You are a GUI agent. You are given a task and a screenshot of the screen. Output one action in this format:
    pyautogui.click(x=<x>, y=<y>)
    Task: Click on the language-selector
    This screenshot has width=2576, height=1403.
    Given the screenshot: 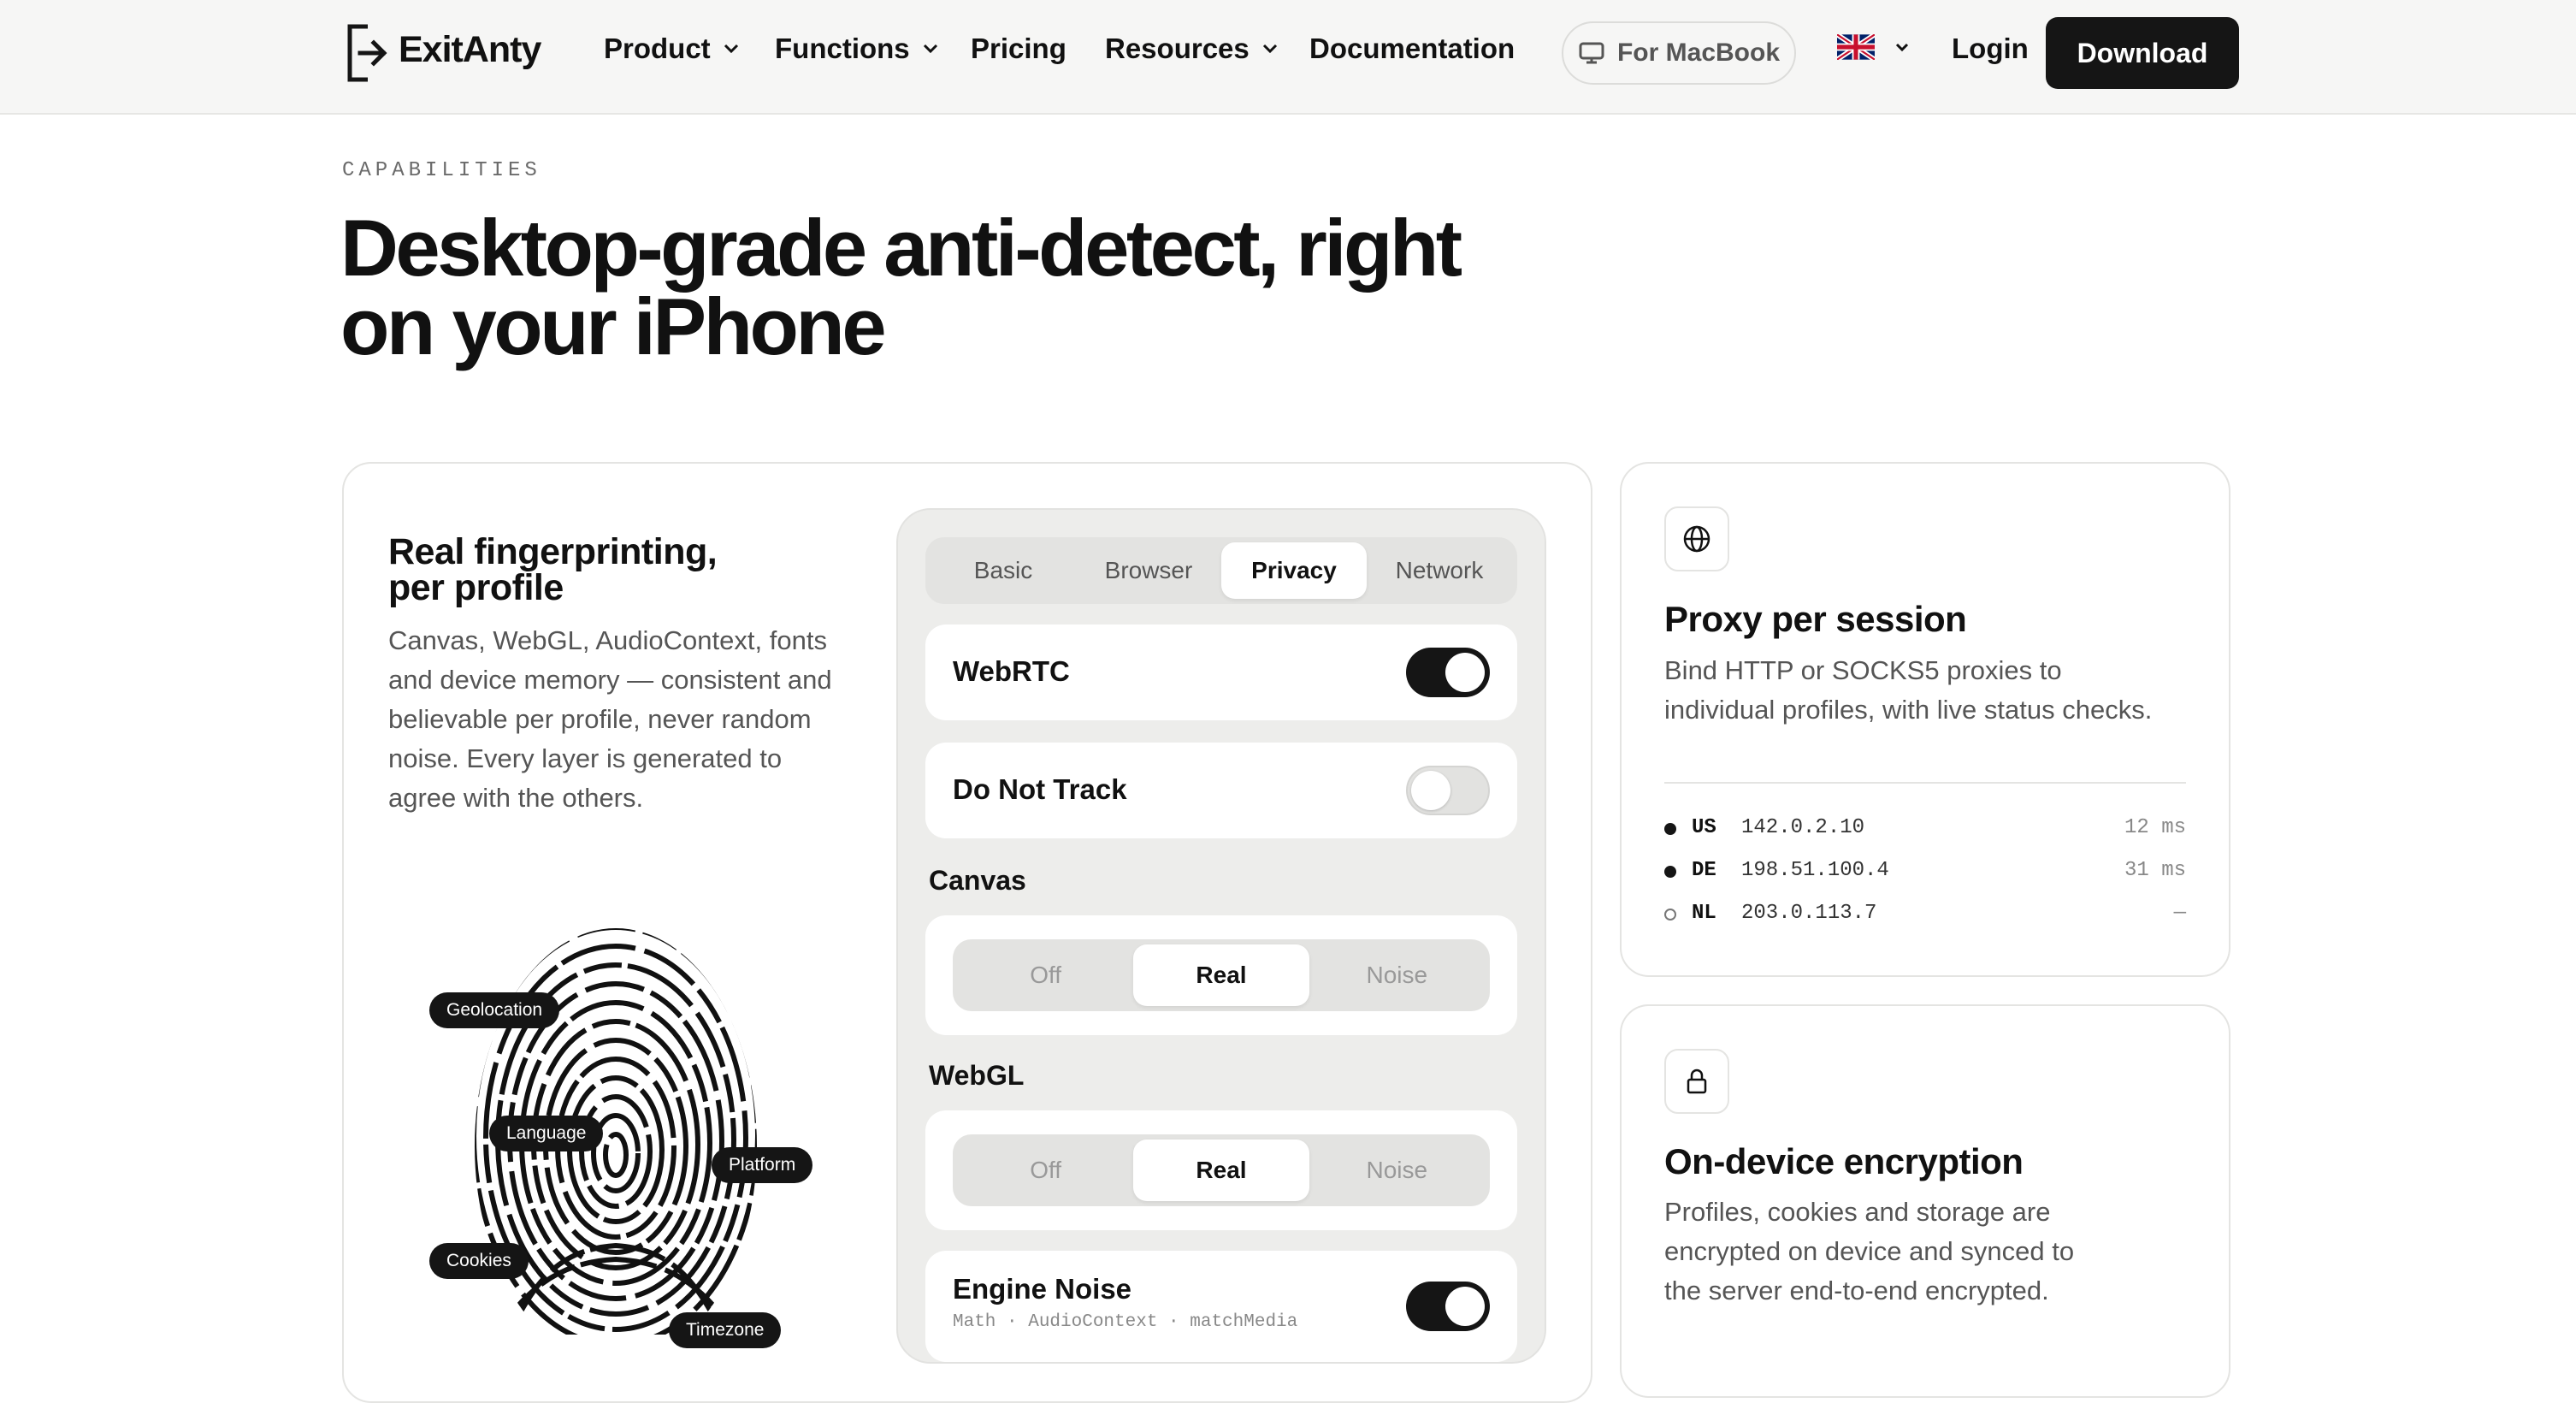 What is the action you would take?
    pyautogui.click(x=1874, y=47)
    